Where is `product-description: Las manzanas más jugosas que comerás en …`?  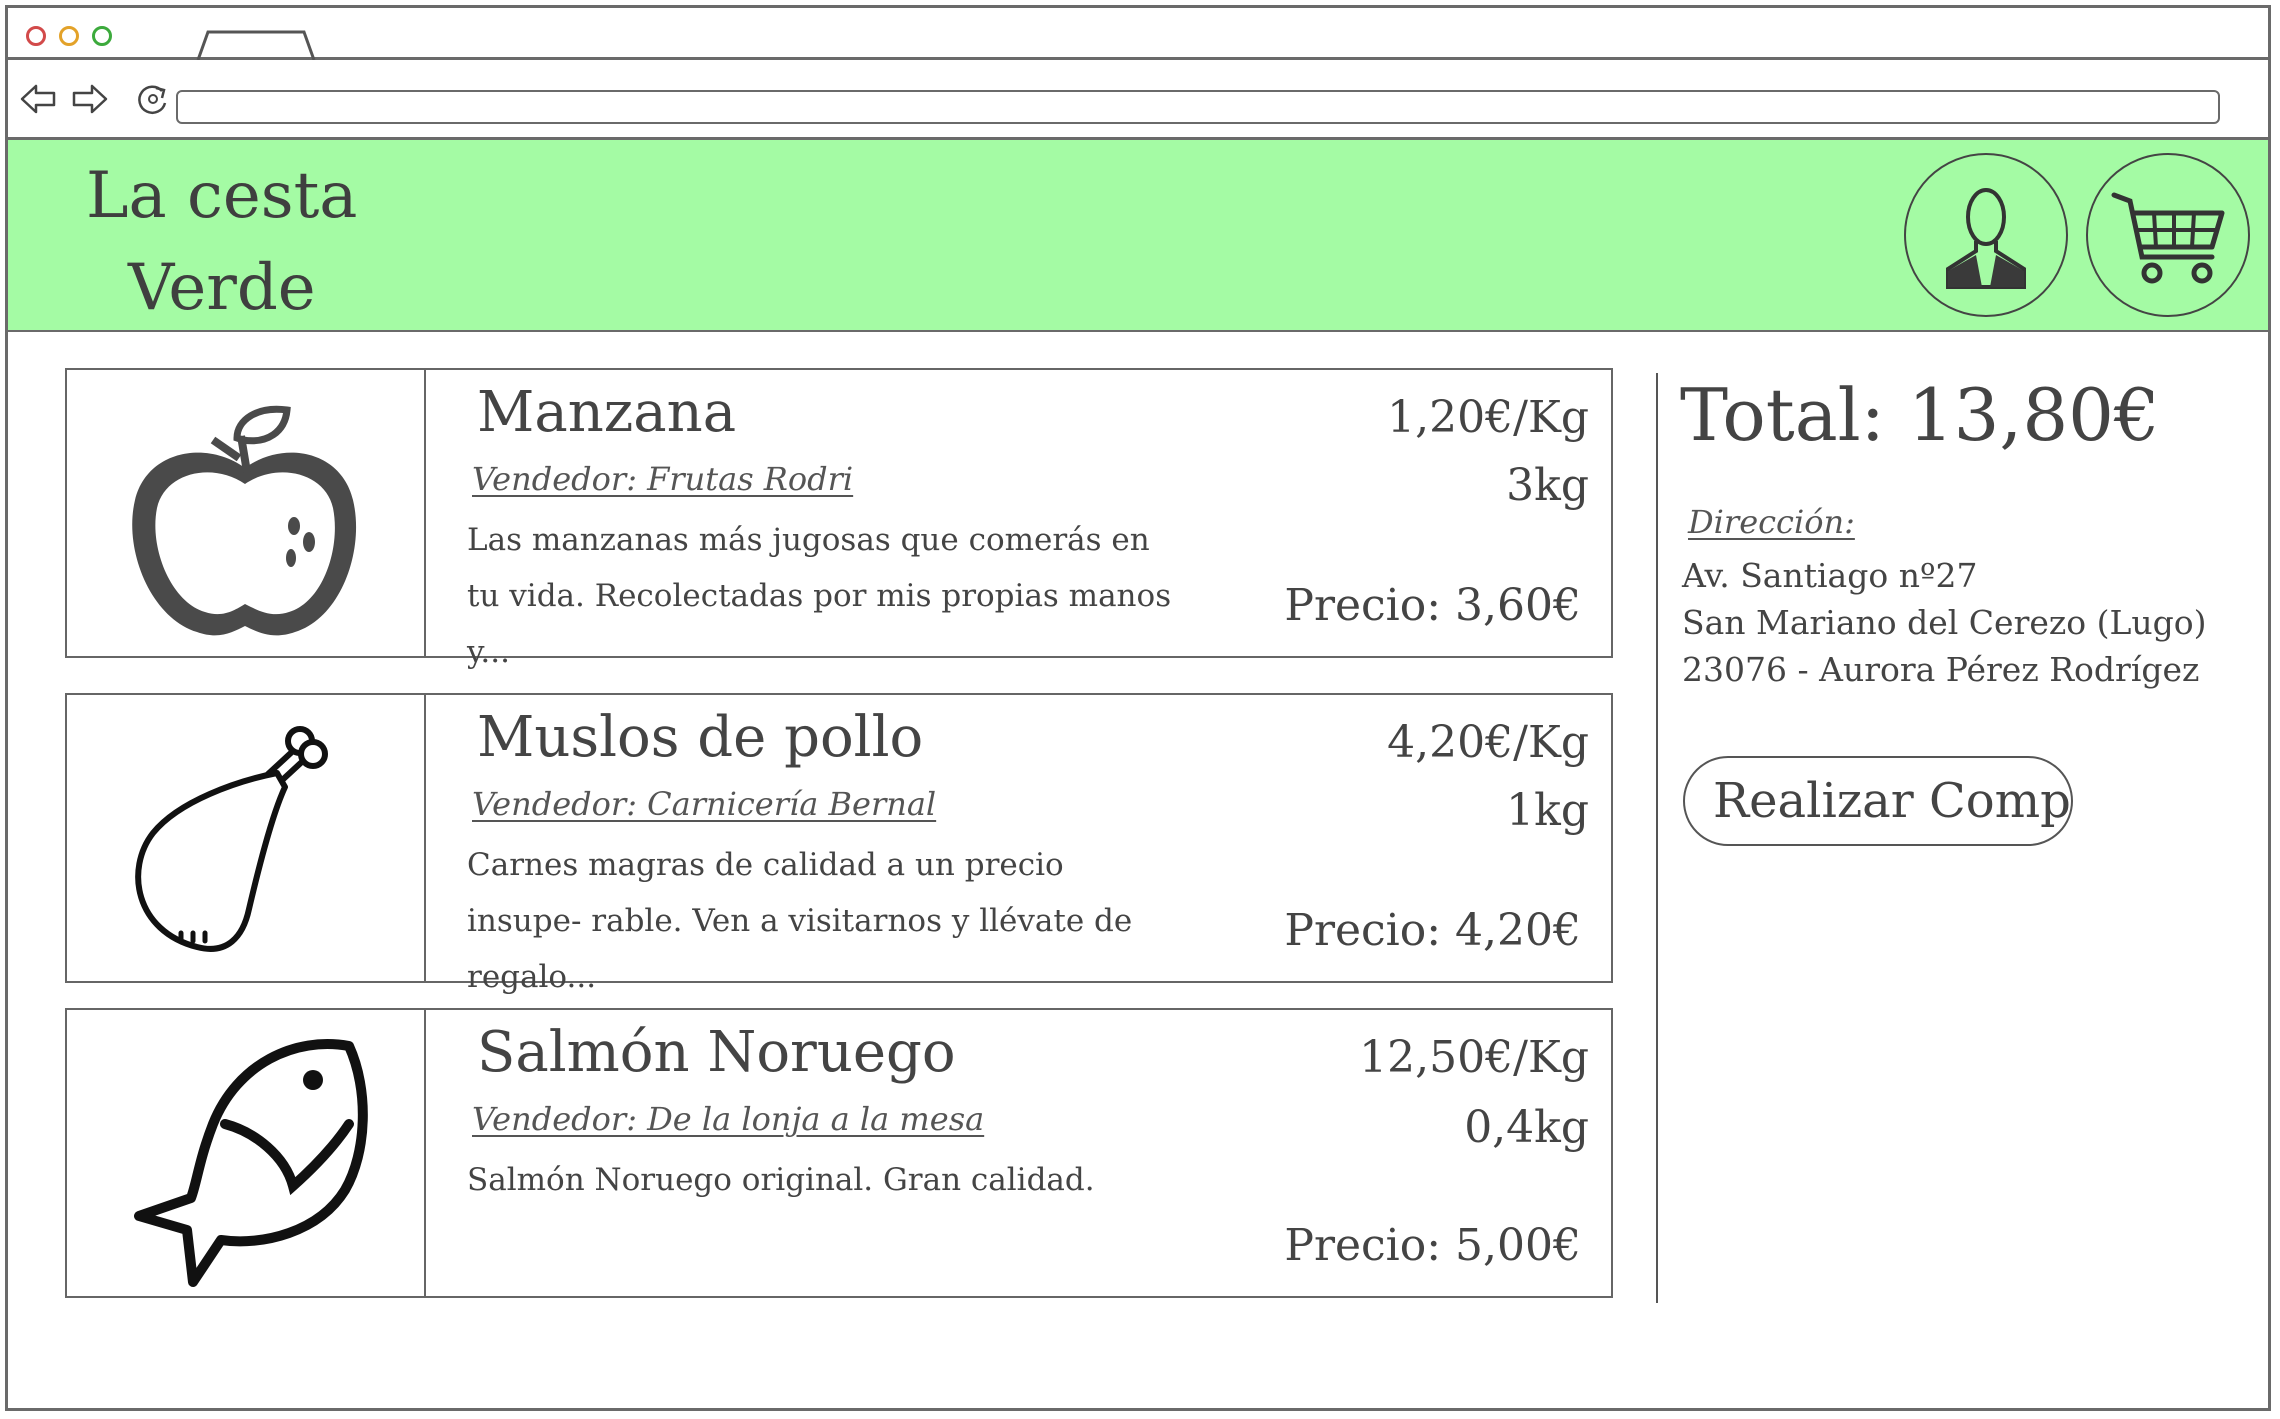
product-description: Las manzanas más jugosas que comerás en … is located at coordinates (819, 596).